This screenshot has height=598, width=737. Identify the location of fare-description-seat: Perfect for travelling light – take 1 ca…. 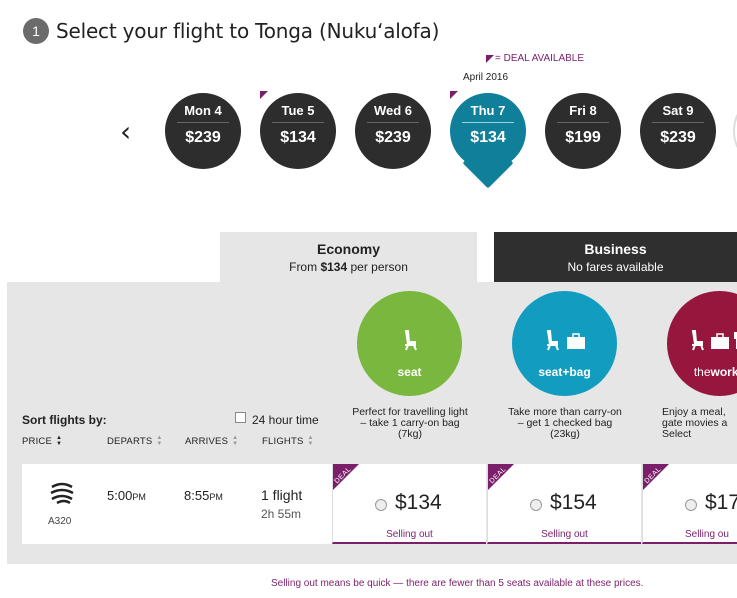
(410, 423).